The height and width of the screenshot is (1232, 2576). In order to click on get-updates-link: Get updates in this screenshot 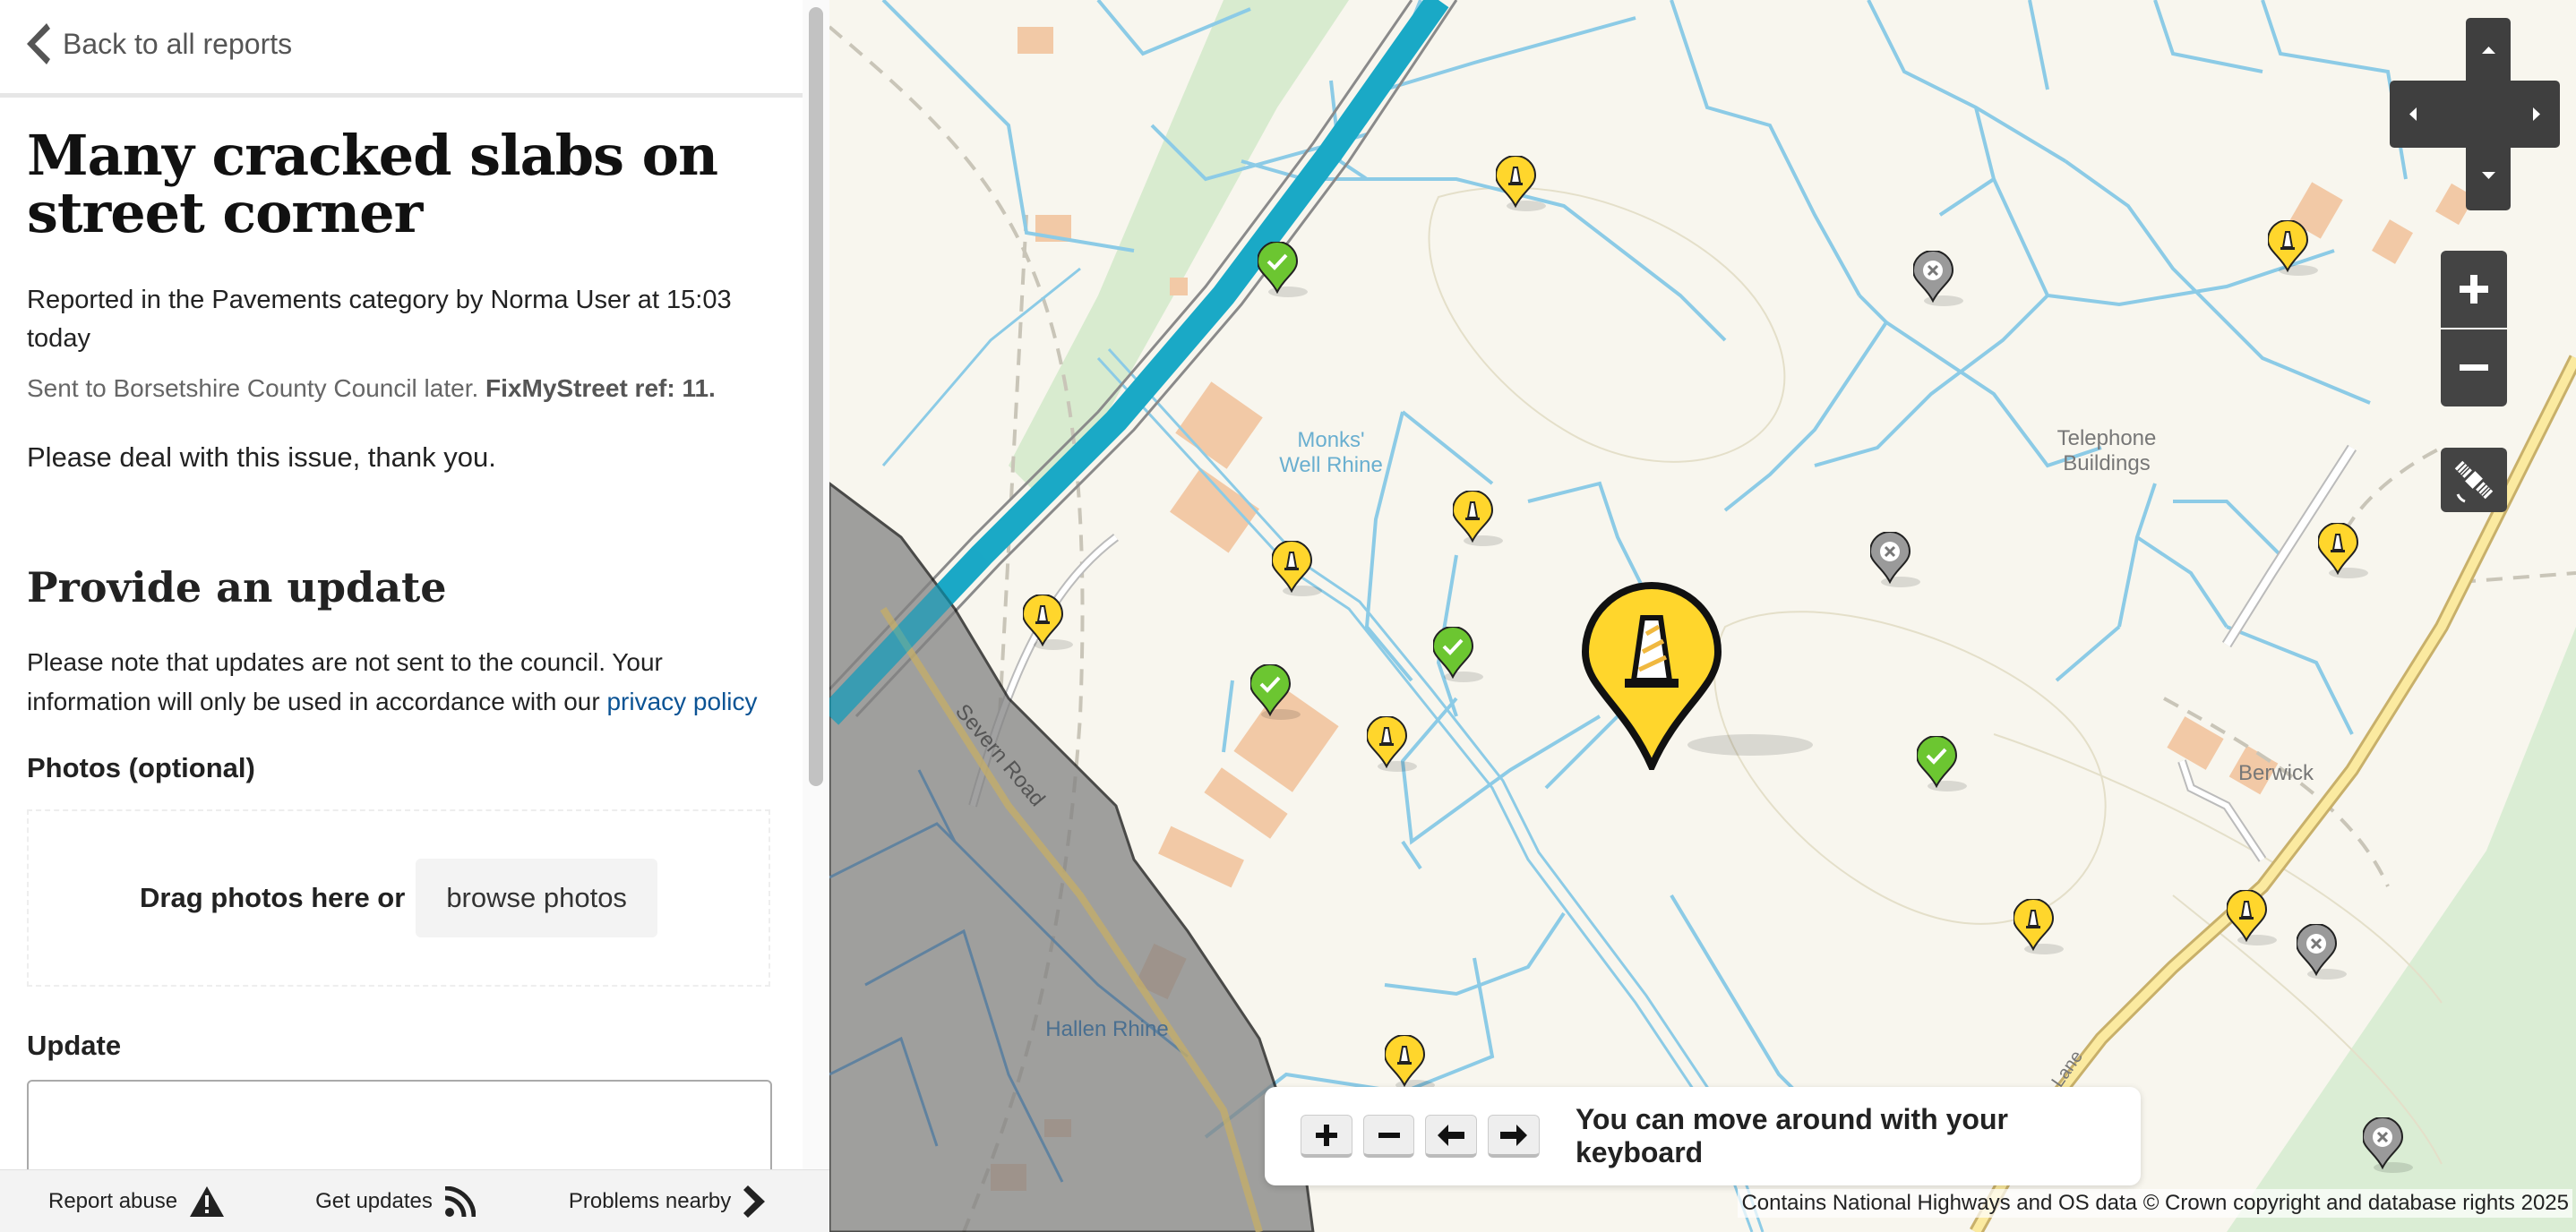, I will do `click(395, 1201)`.